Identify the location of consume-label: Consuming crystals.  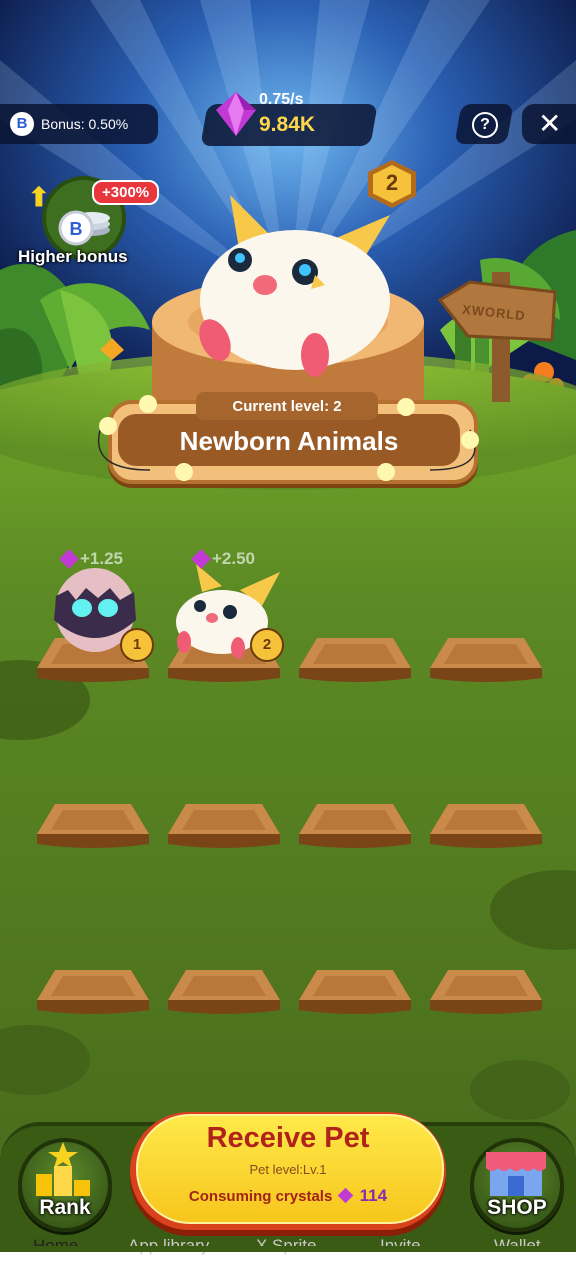
(260, 1196).